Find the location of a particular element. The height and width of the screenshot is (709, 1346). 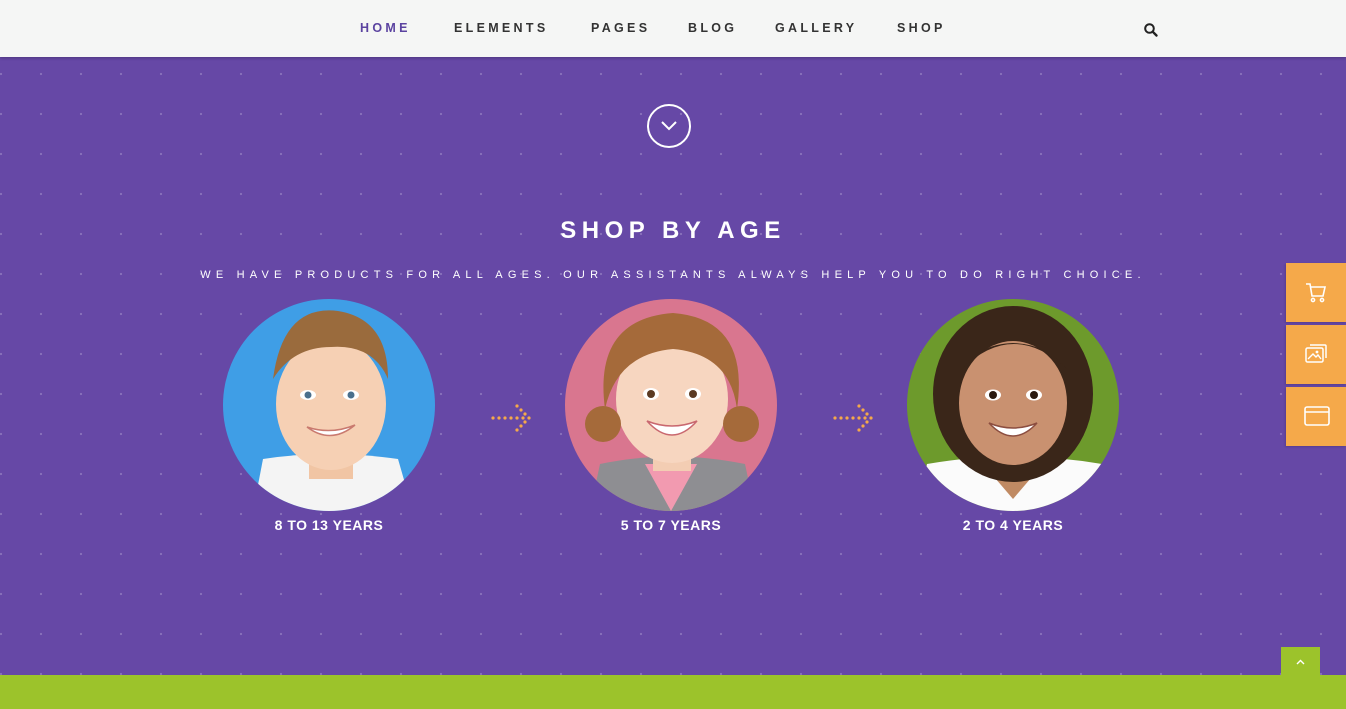

chevron-up-icon is located at coordinates (1300, 662).